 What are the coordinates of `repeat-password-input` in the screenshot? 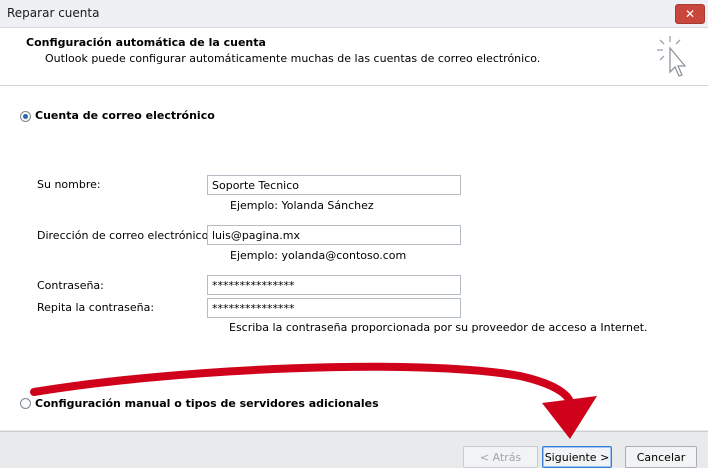 It's located at (334, 308).